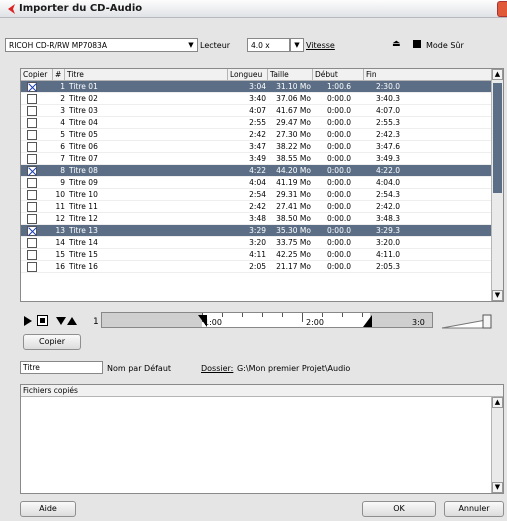 Image resolution: width=507 pixels, height=521 pixels. I want to click on cell-length: 4:07, so click(257, 110).